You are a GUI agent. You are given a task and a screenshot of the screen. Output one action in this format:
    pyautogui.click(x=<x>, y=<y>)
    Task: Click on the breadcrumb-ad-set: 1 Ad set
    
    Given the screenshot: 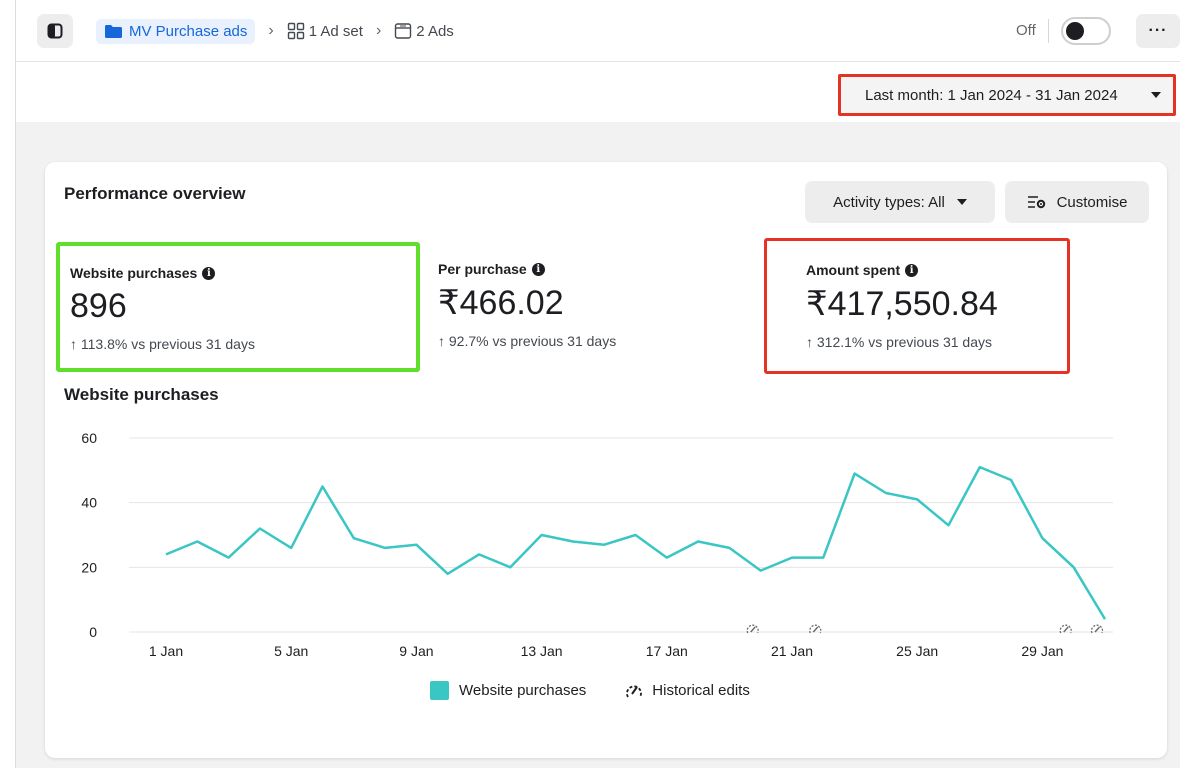 What is the action you would take?
    pyautogui.click(x=325, y=31)
    